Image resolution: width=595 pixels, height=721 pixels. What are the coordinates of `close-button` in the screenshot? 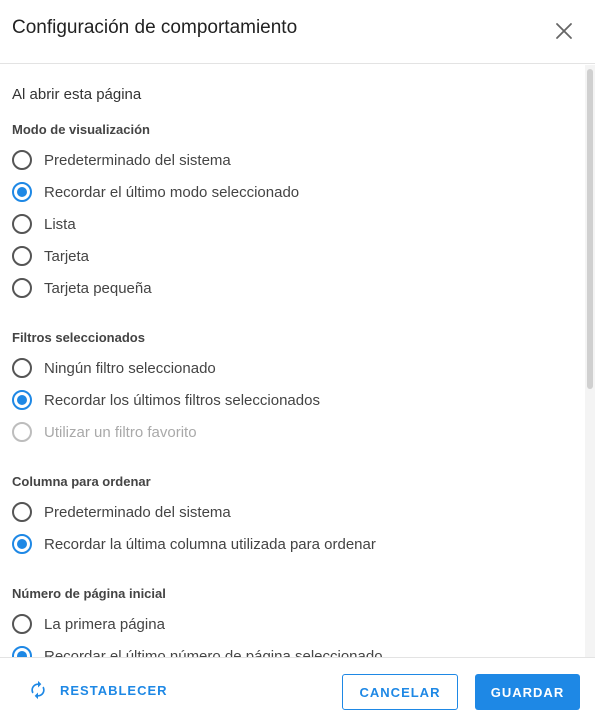 It's located at (564, 31).